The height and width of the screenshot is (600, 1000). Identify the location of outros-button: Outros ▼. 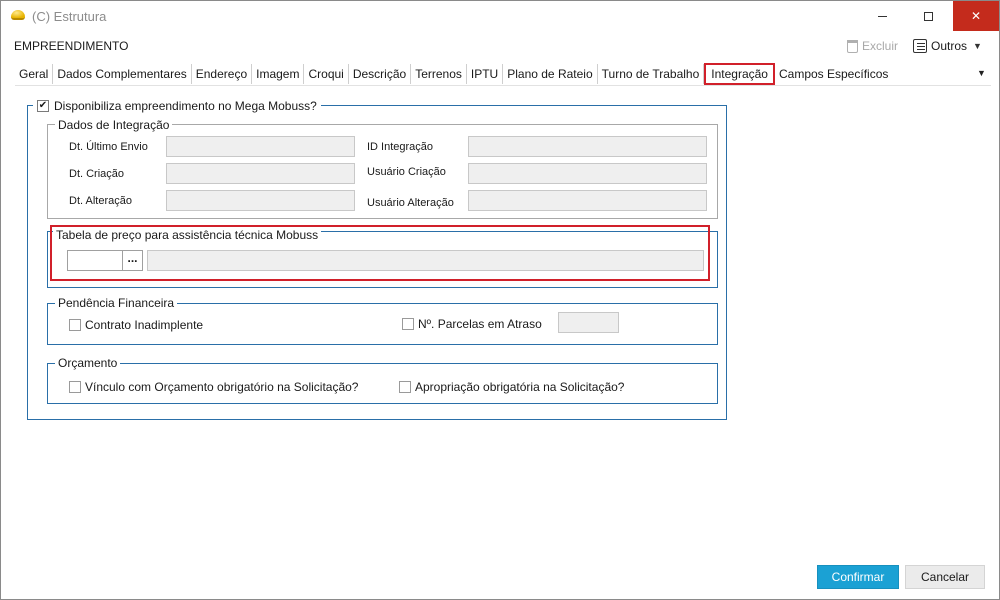
(947, 46).